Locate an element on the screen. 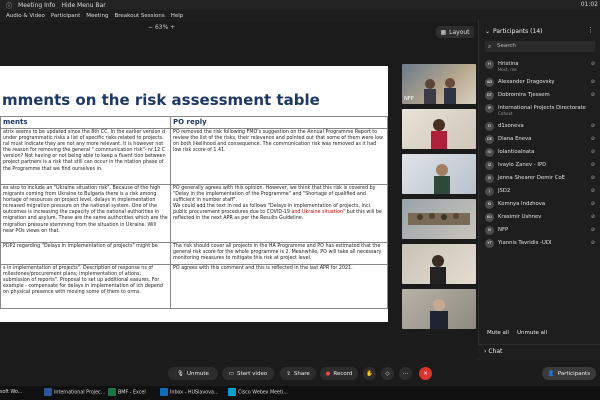  chat-label: Chat is located at coordinates (495, 351).